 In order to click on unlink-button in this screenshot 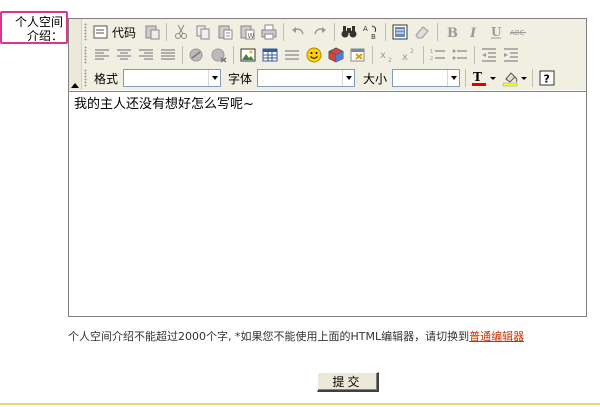, I will do `click(219, 55)`.